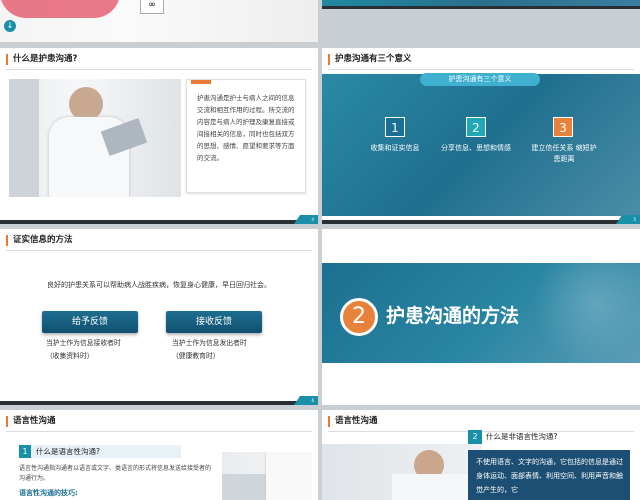 The image size is (640, 500). I want to click on slide-1: ↓ ∞, so click(159, 21).